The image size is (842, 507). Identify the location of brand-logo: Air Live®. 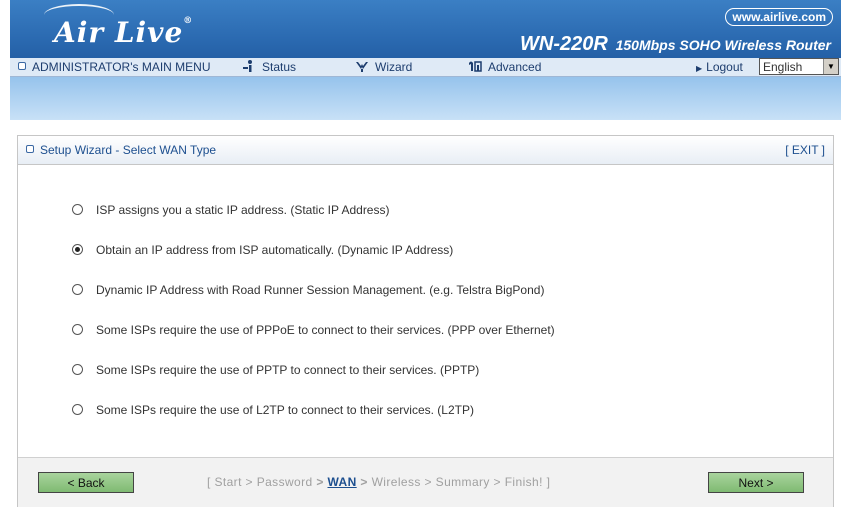
(123, 32).